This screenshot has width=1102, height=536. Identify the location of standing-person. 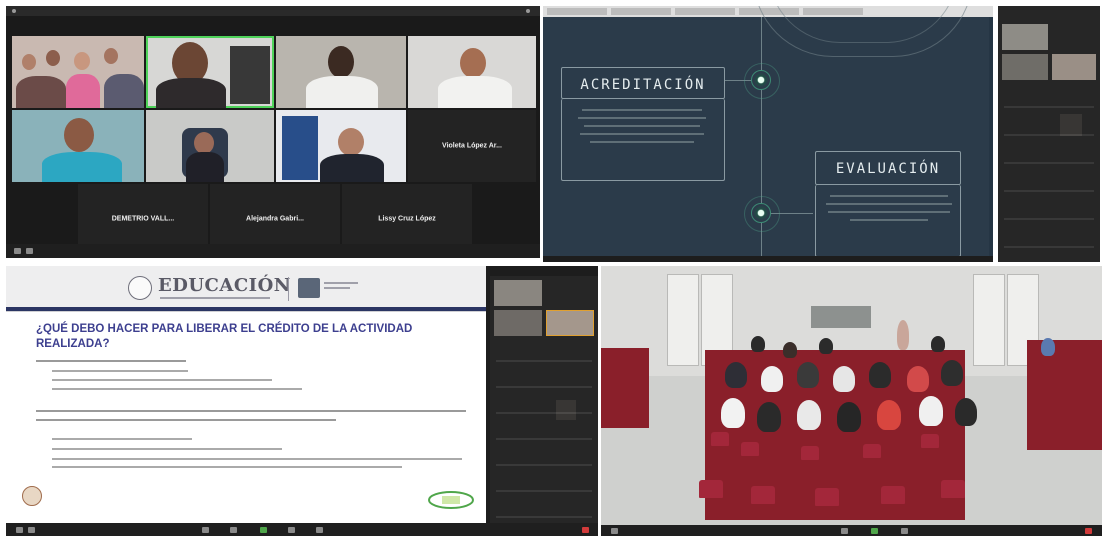
(903, 335).